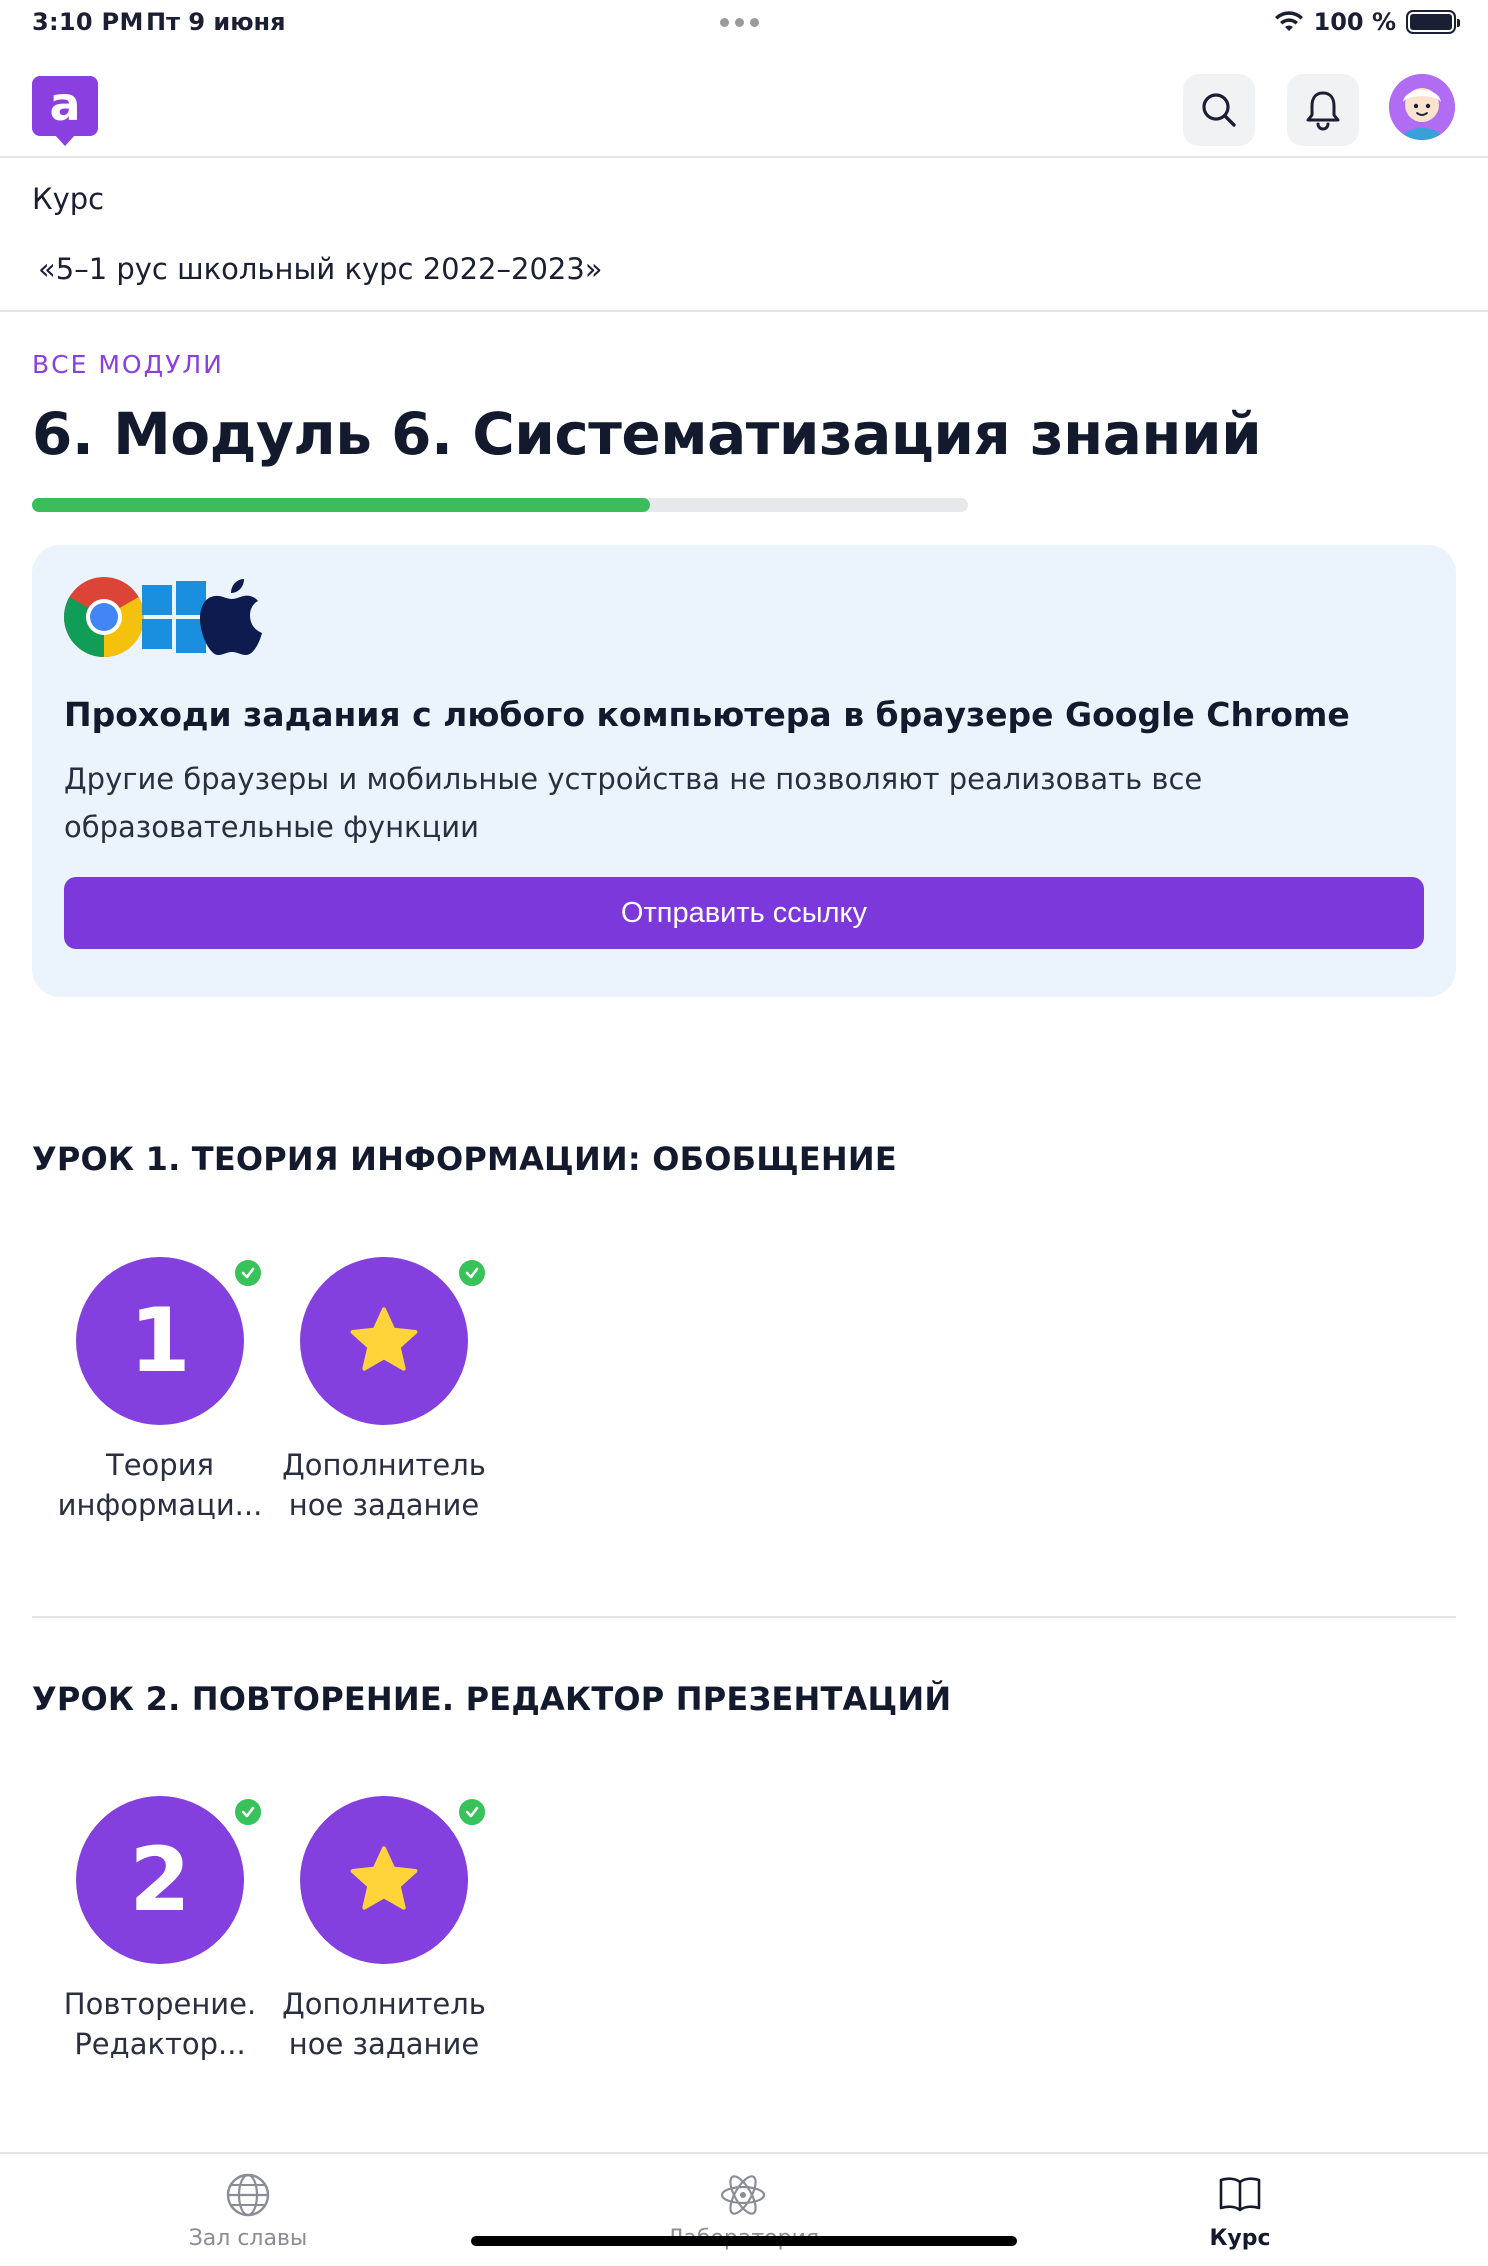  I want to click on notifications-button, so click(1323, 110).